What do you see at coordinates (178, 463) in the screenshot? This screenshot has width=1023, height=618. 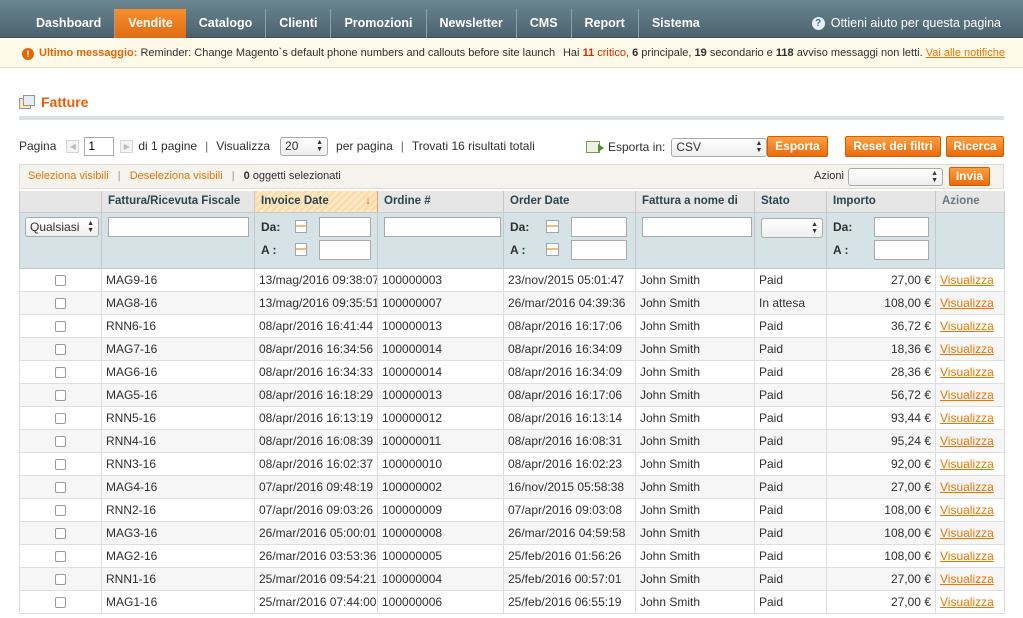 I see `invoice-cell: RNN3-16` at bounding box center [178, 463].